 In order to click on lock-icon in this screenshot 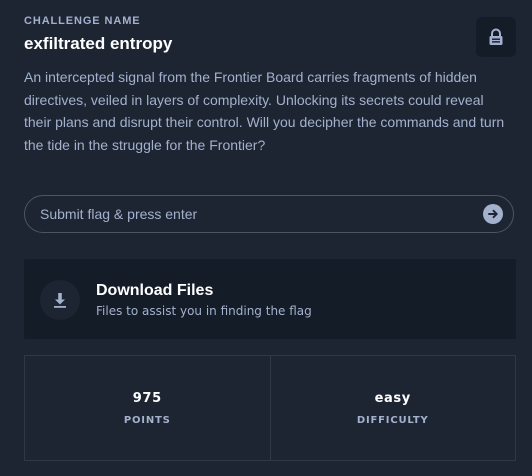, I will do `click(496, 37)`.